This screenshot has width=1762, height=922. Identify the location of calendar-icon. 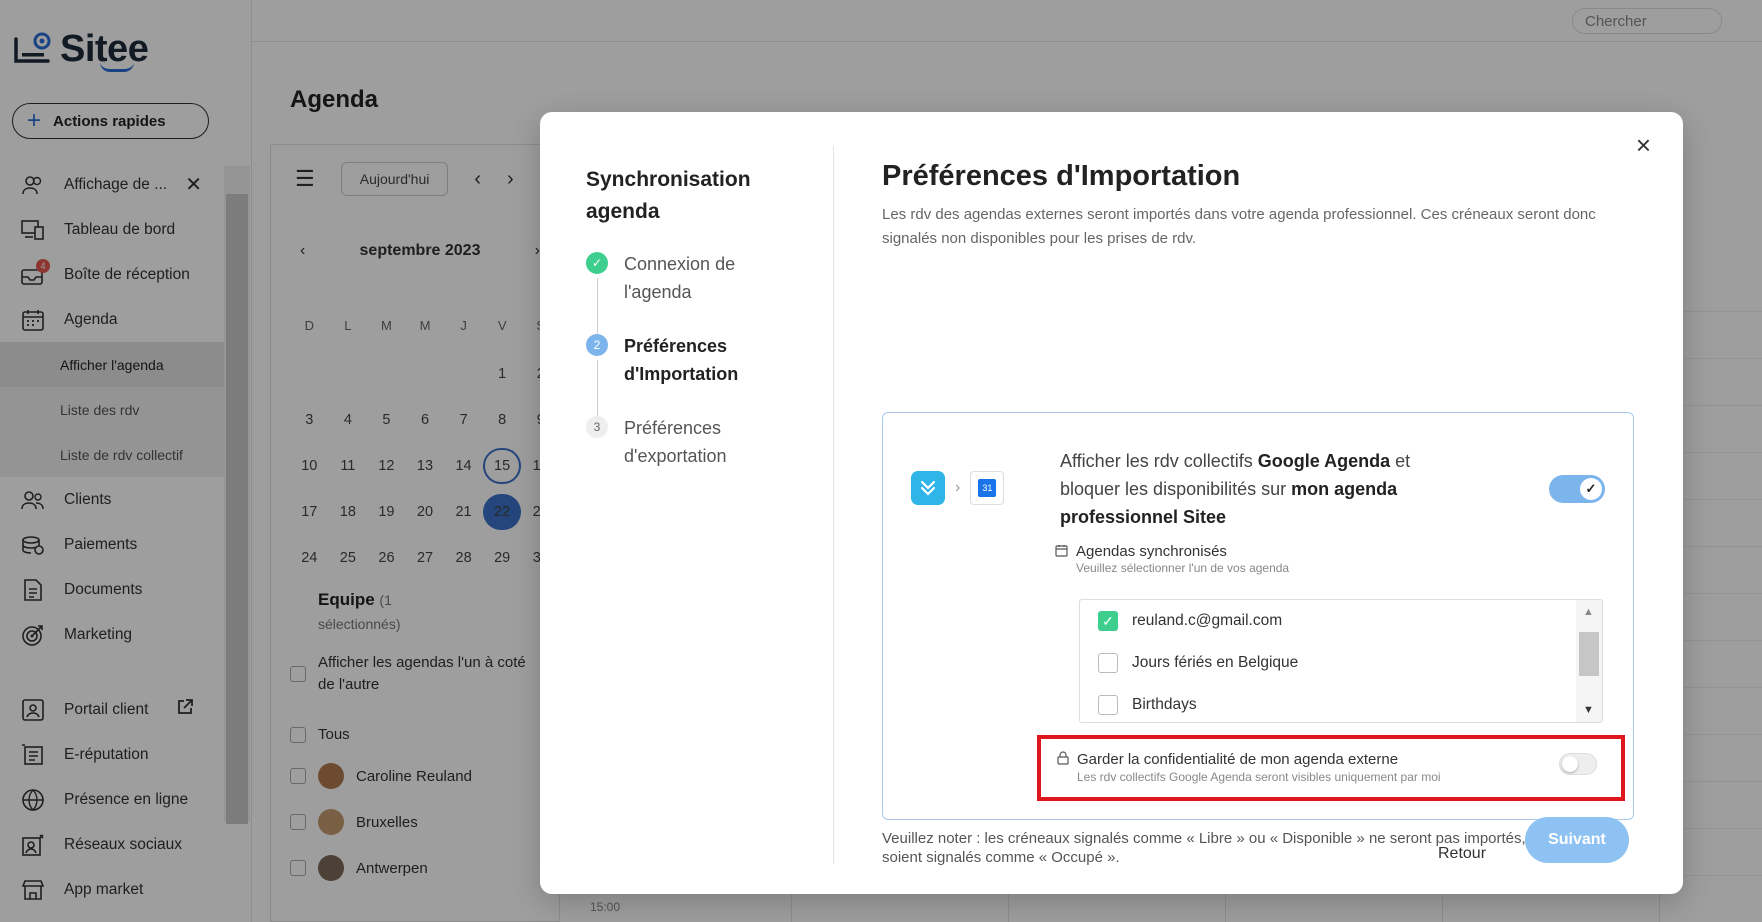
(1061, 559).